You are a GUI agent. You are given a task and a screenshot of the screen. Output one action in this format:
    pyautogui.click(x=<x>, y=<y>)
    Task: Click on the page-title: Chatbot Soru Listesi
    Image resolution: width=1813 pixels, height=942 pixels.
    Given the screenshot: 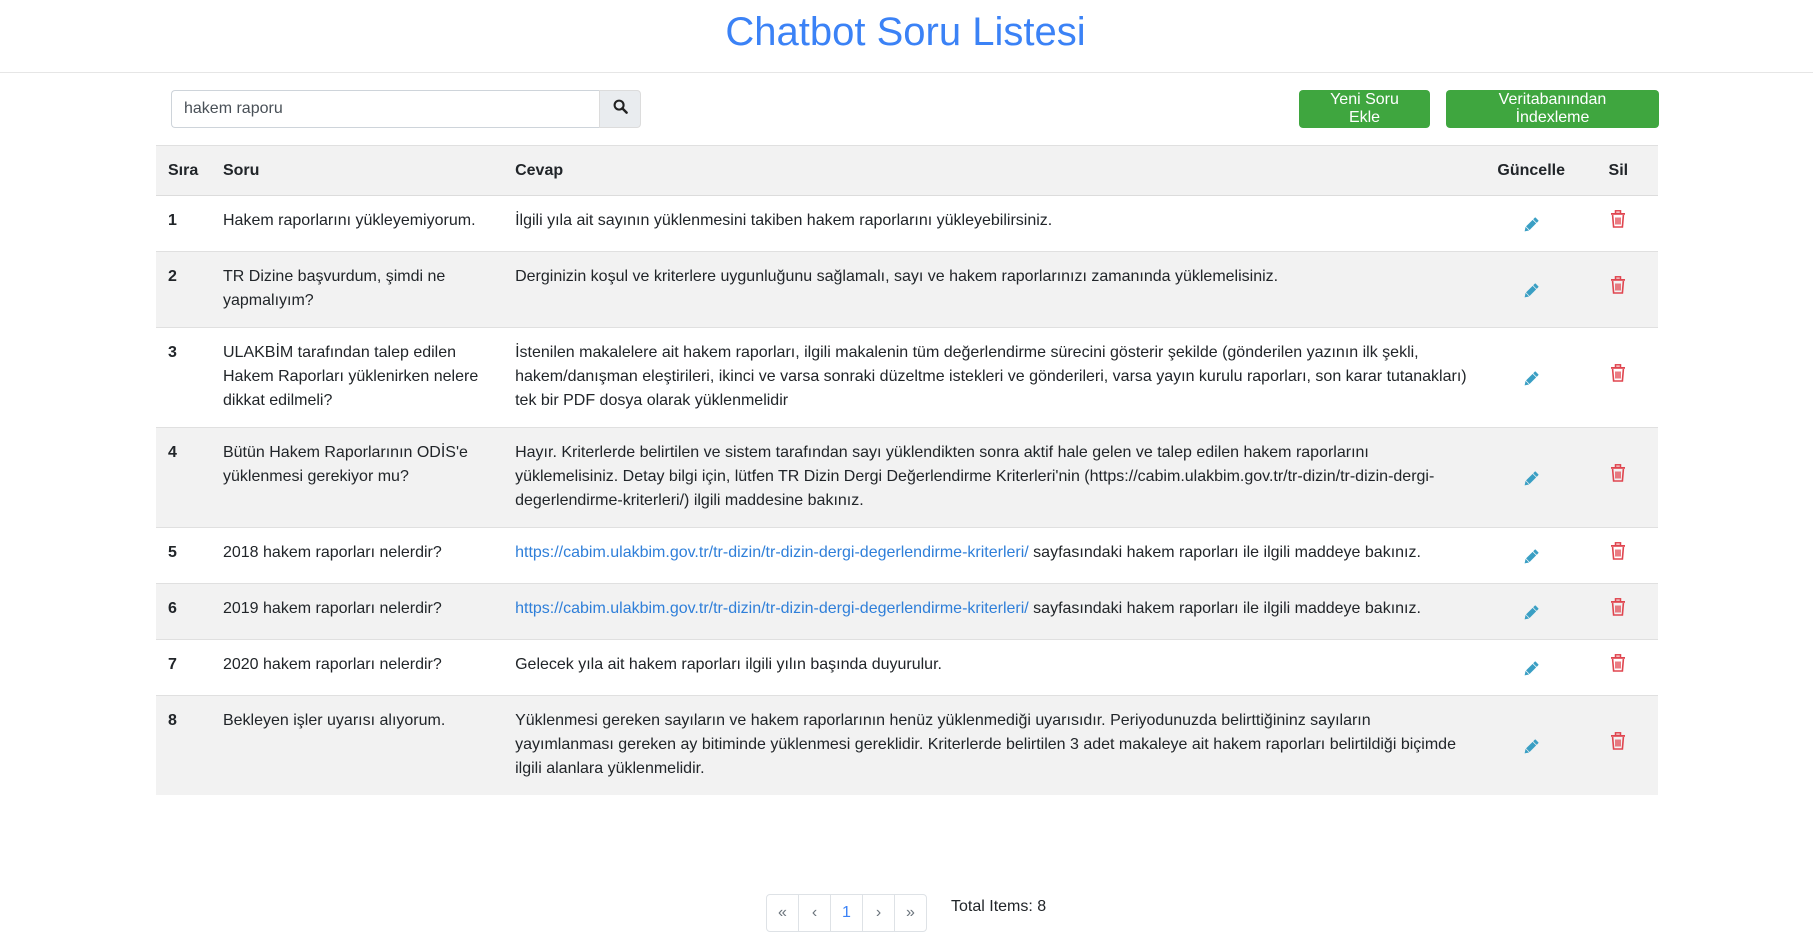 What is the action you would take?
    pyautogui.click(x=905, y=31)
    